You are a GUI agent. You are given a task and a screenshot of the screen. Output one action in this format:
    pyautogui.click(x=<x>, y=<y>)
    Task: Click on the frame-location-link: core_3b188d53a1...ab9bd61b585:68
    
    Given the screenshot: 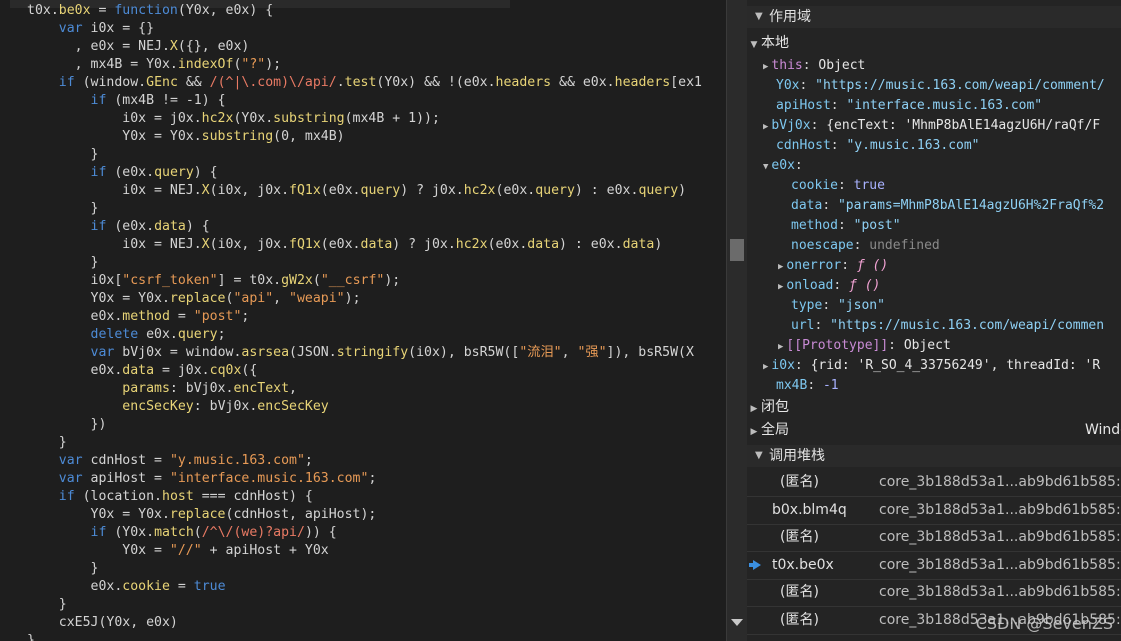 What is the action you would take?
    pyautogui.click(x=1000, y=592)
    